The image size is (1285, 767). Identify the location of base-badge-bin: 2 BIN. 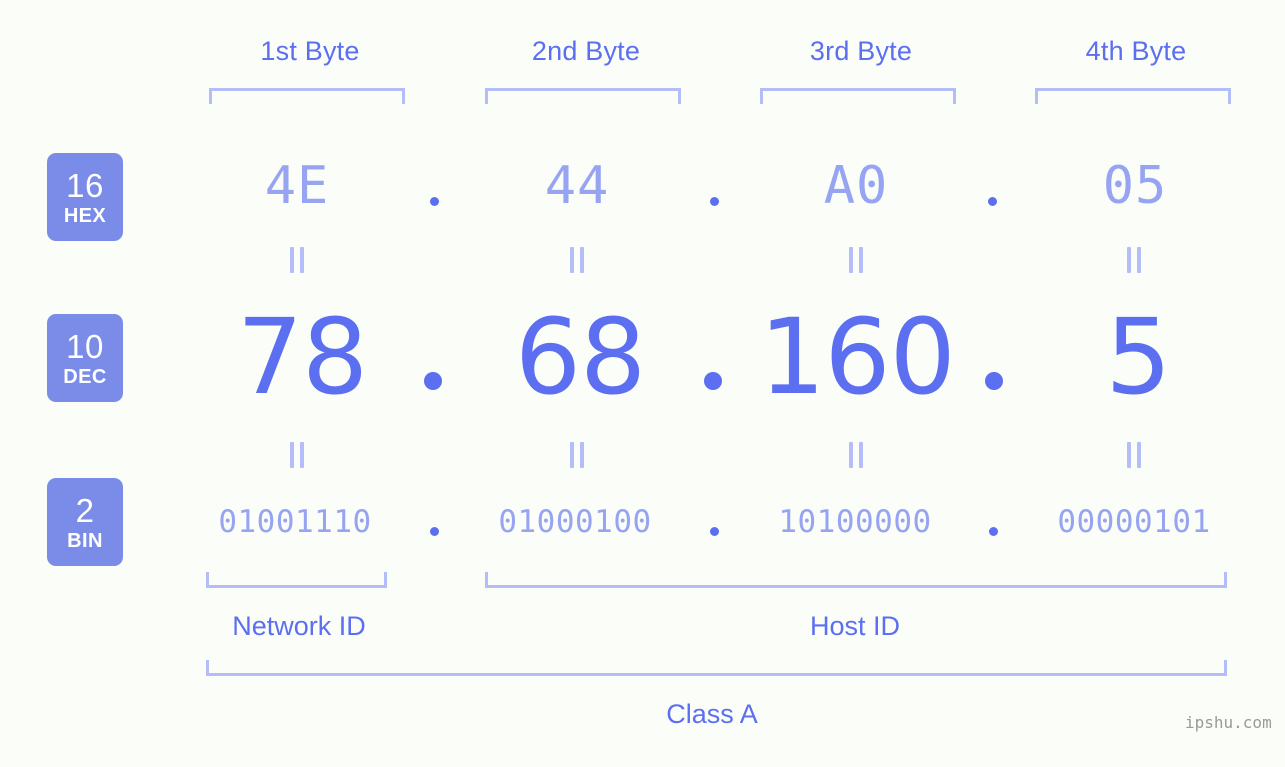
(85, 522).